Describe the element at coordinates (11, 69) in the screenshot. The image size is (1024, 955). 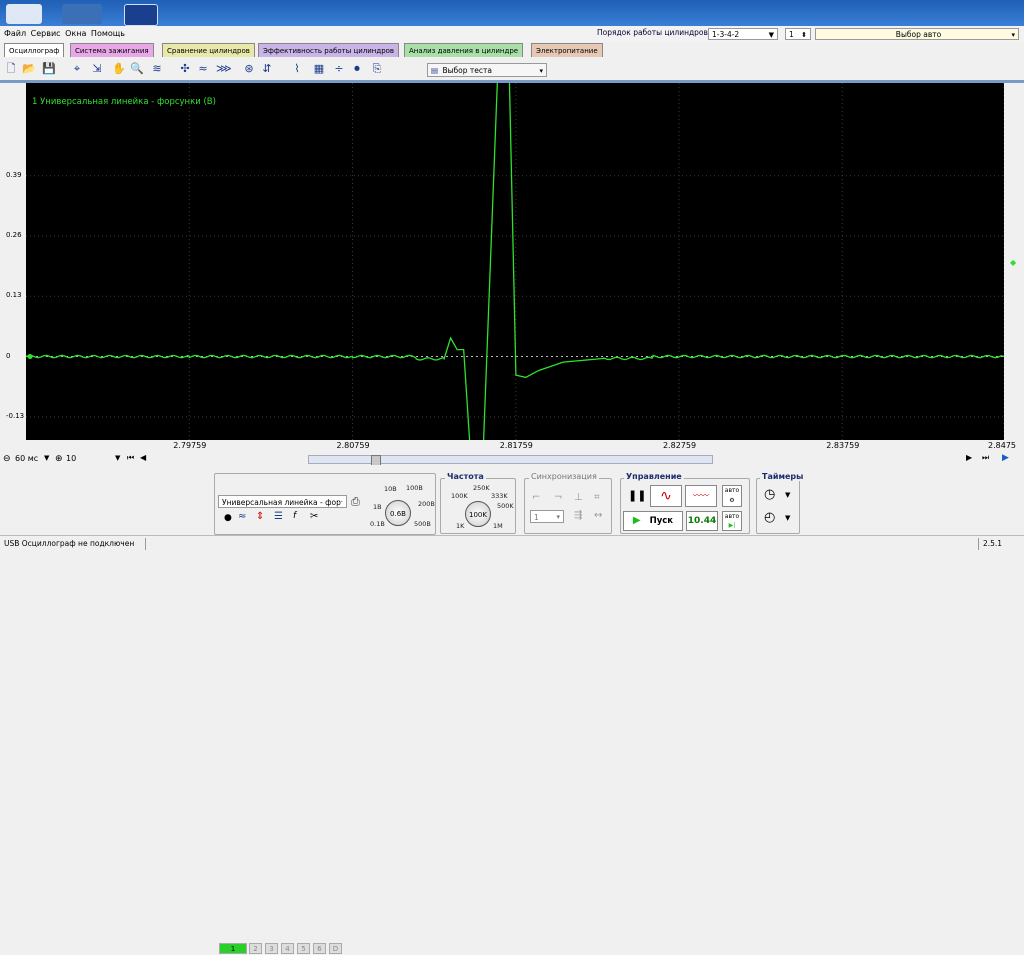
I see `new-file-icon: 🗋` at that location.